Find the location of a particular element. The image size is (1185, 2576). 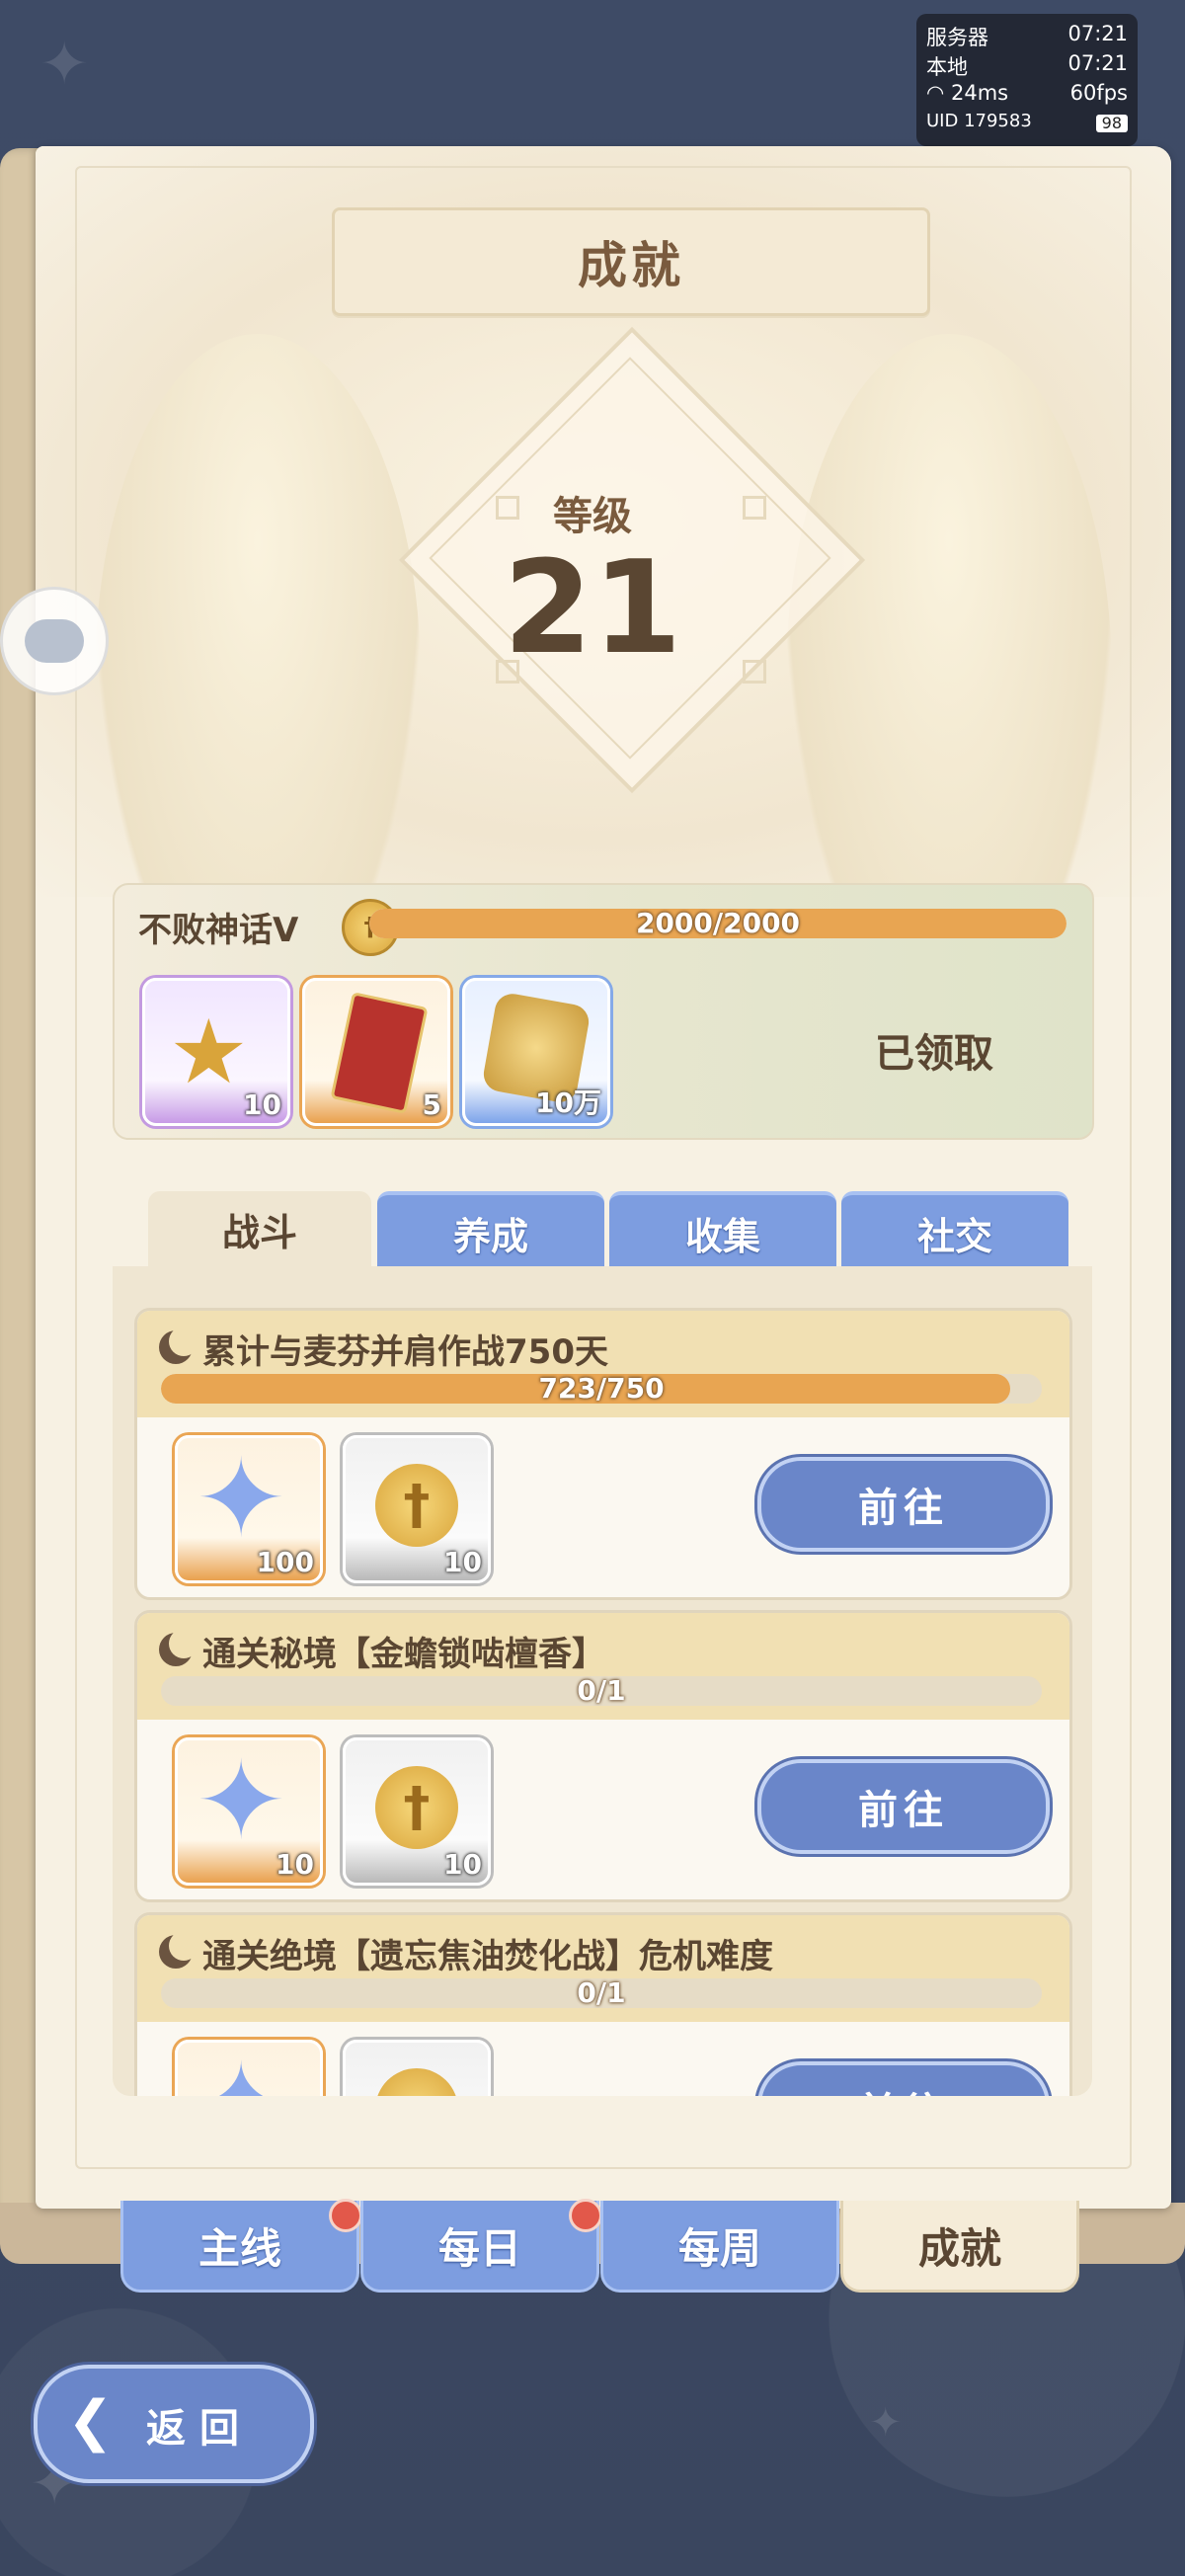

achievement-name: 累计与麦芬并肩作战750天 is located at coordinates (405, 1352).